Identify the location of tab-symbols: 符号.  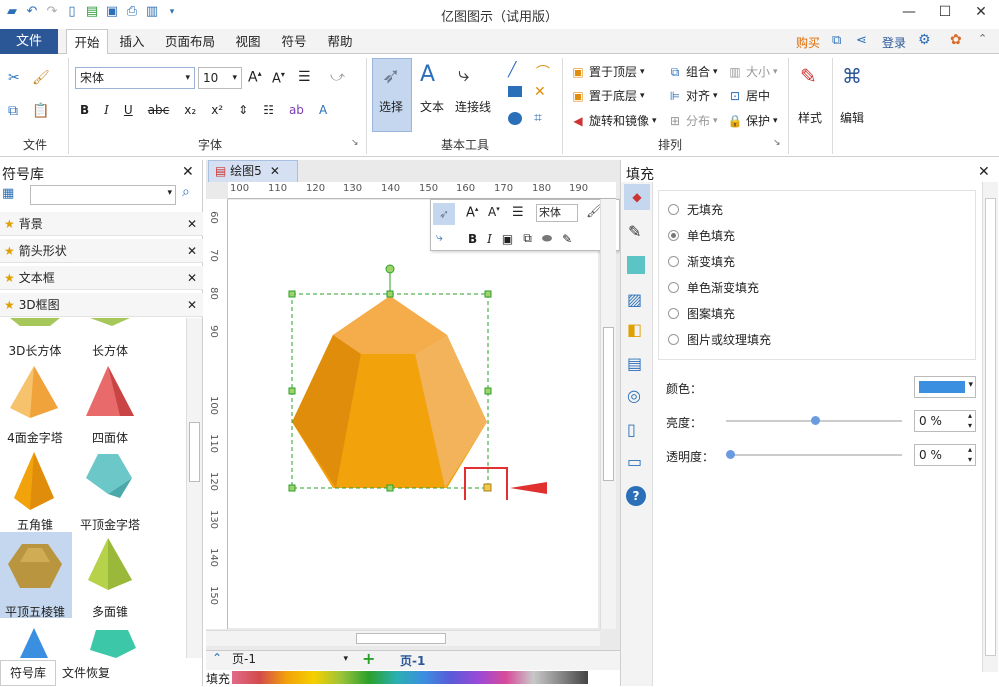
(294, 41).